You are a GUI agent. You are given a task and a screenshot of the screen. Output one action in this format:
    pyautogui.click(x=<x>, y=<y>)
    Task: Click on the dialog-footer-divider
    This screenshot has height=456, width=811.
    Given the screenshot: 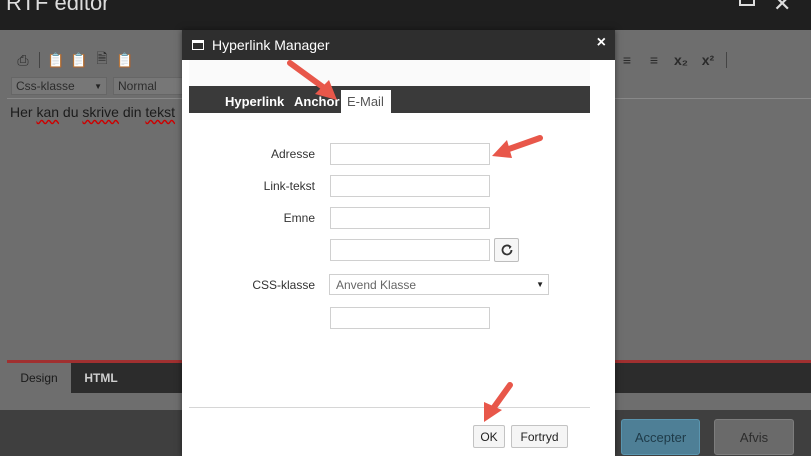 What is the action you would take?
    pyautogui.click(x=389, y=407)
    